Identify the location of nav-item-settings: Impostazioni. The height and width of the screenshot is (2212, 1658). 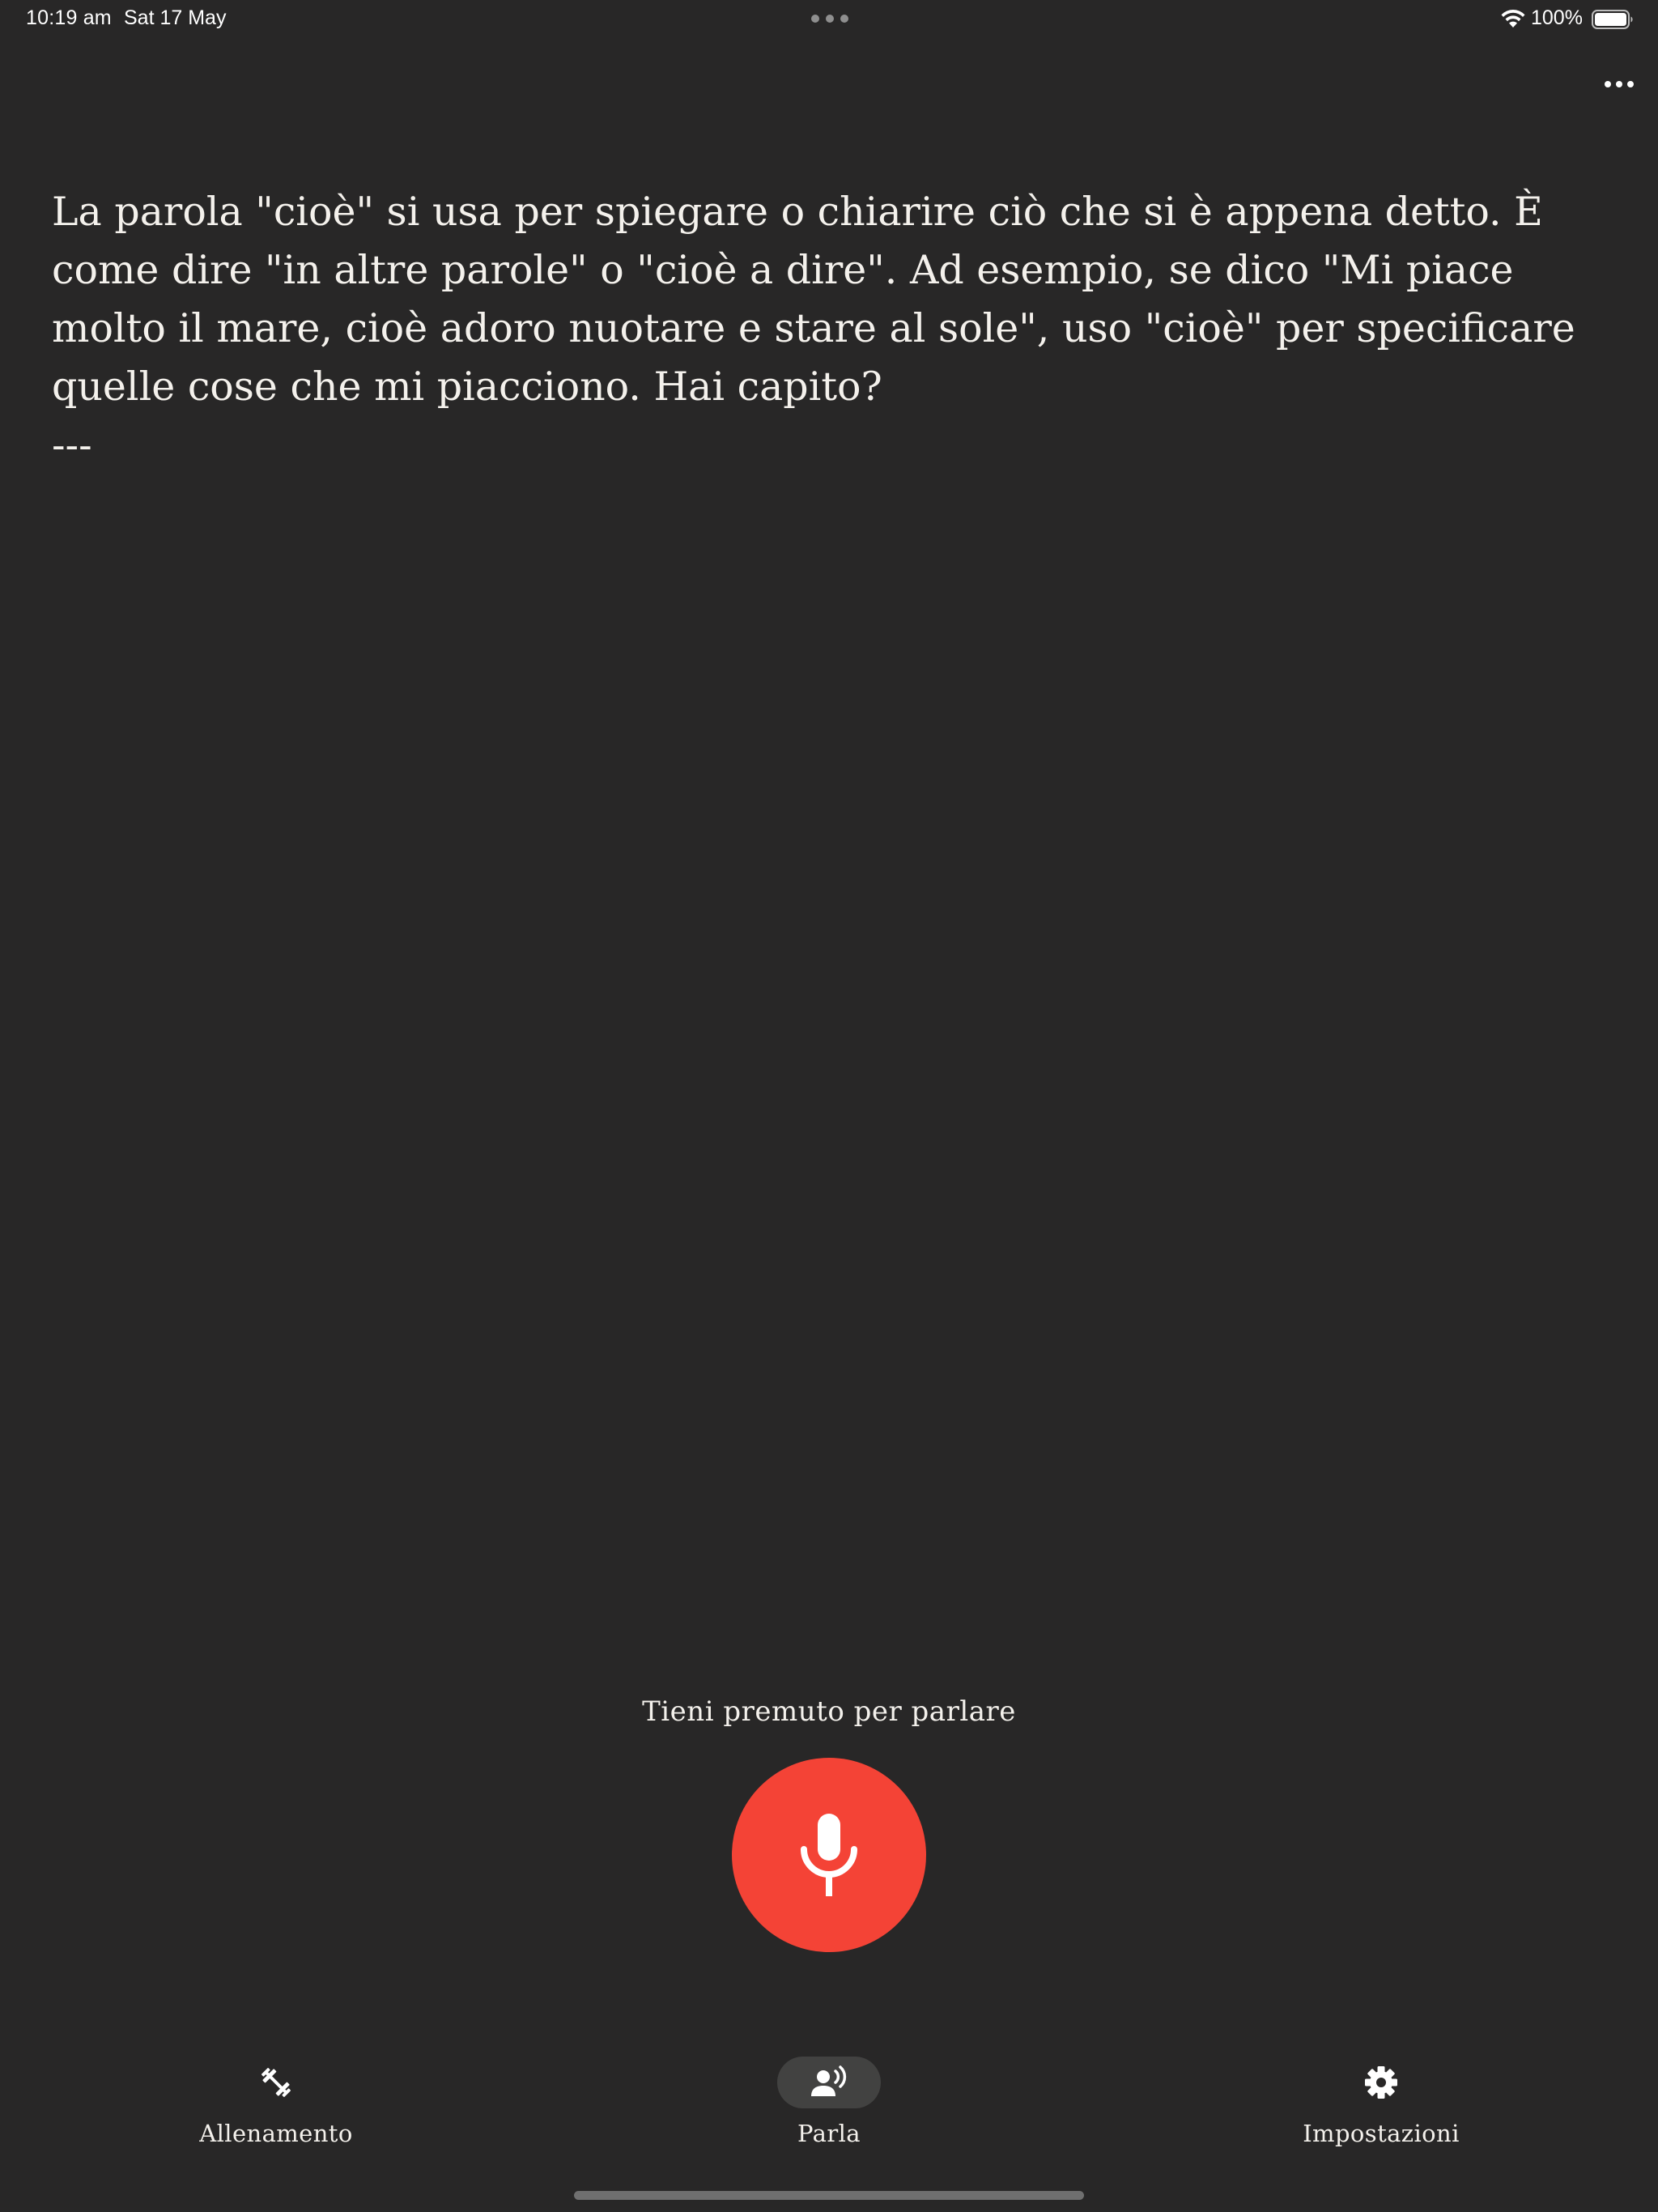
(1381, 2105).